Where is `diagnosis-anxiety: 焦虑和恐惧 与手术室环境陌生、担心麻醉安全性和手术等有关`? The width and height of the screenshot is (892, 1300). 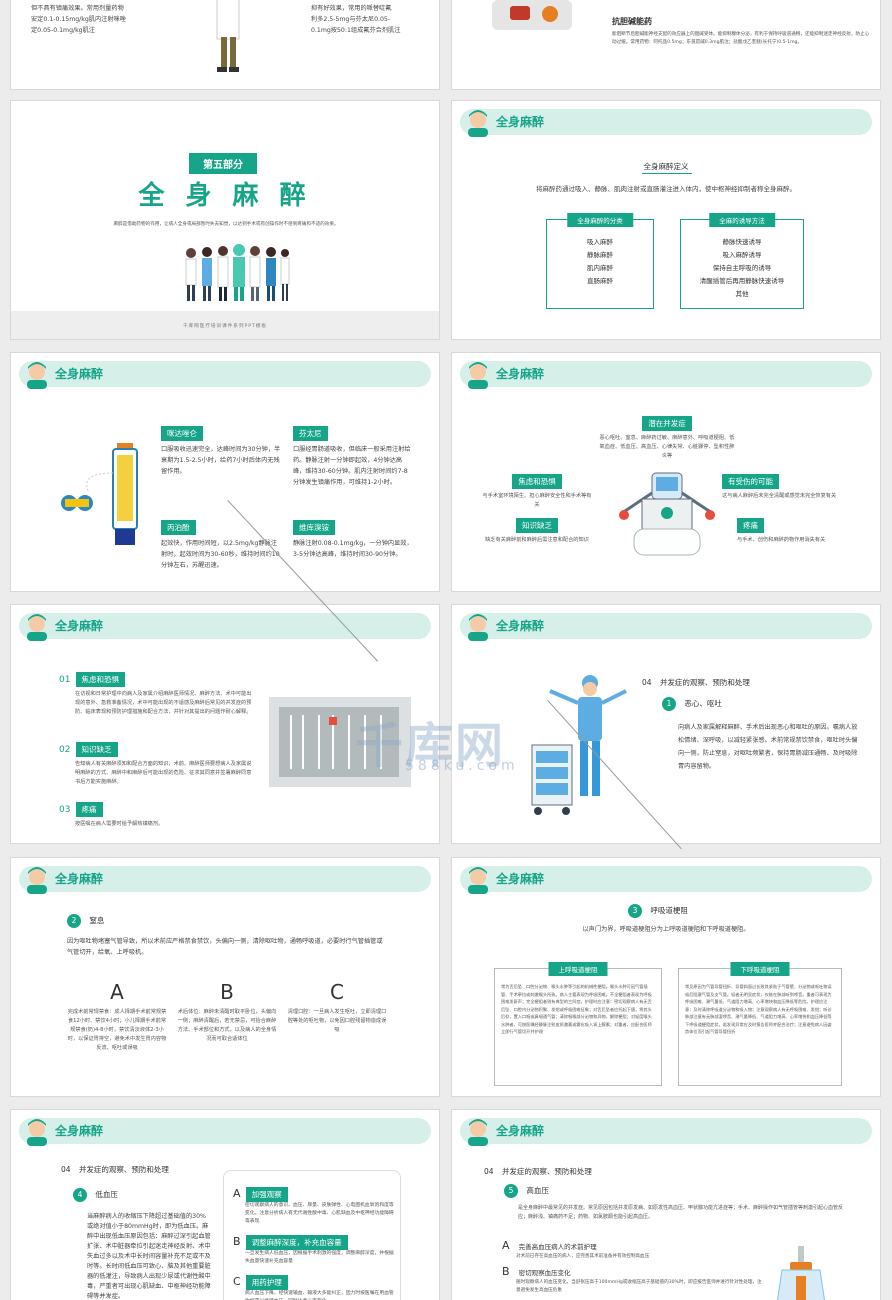
diagnosis-anxiety: 焦虑和恐惧 与手术室环境陌生、担心麻醉安全性和手术等有关 is located at coordinates (537, 489).